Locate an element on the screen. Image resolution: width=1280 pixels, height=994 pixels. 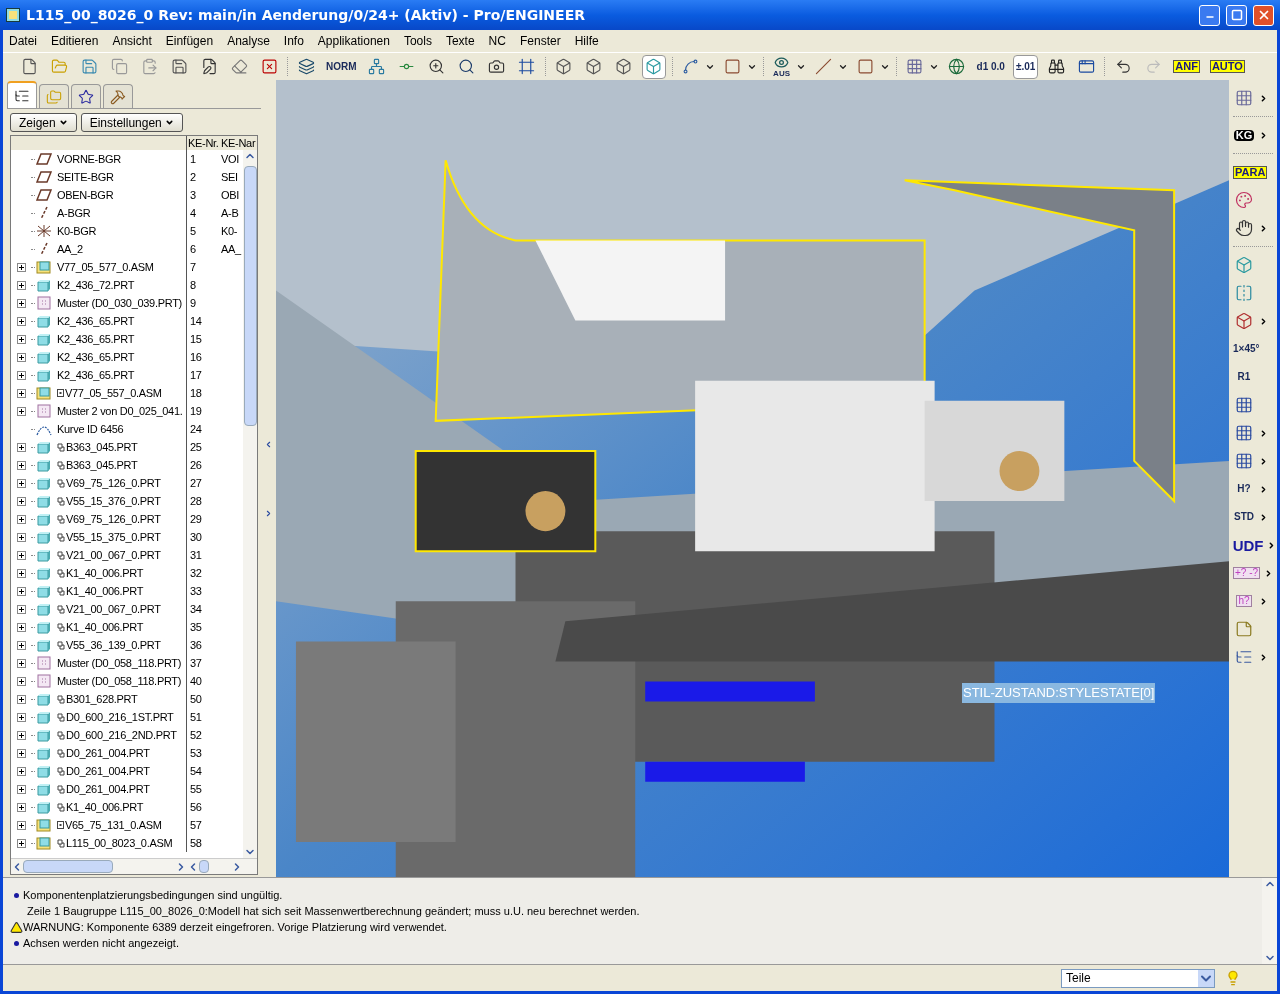
toolbar-button: h? is located at coordinates (1244, 601).